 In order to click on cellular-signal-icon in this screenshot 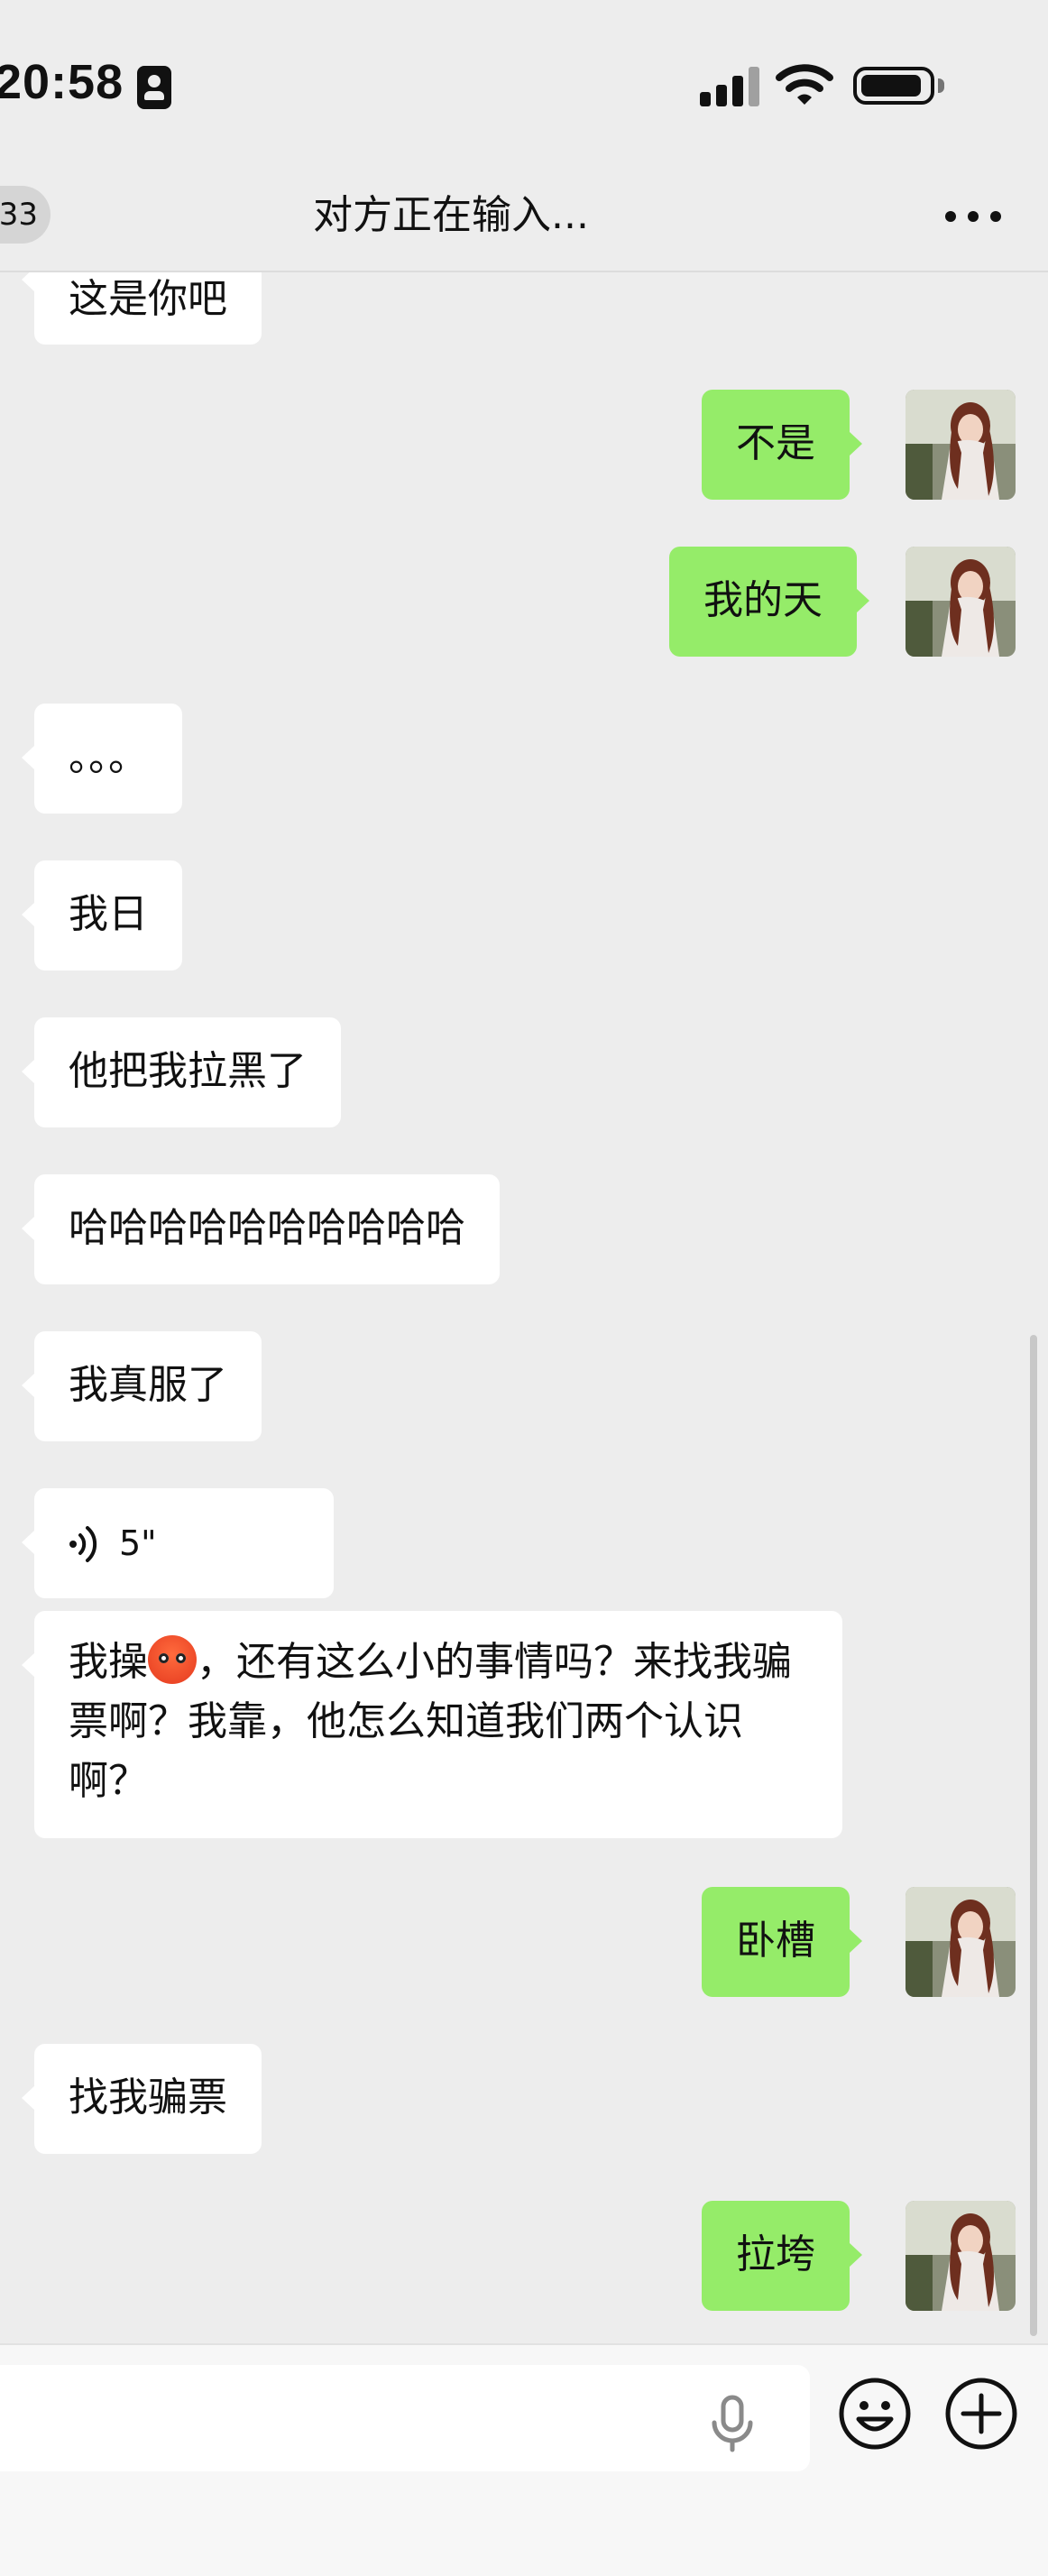, I will do `click(730, 84)`.